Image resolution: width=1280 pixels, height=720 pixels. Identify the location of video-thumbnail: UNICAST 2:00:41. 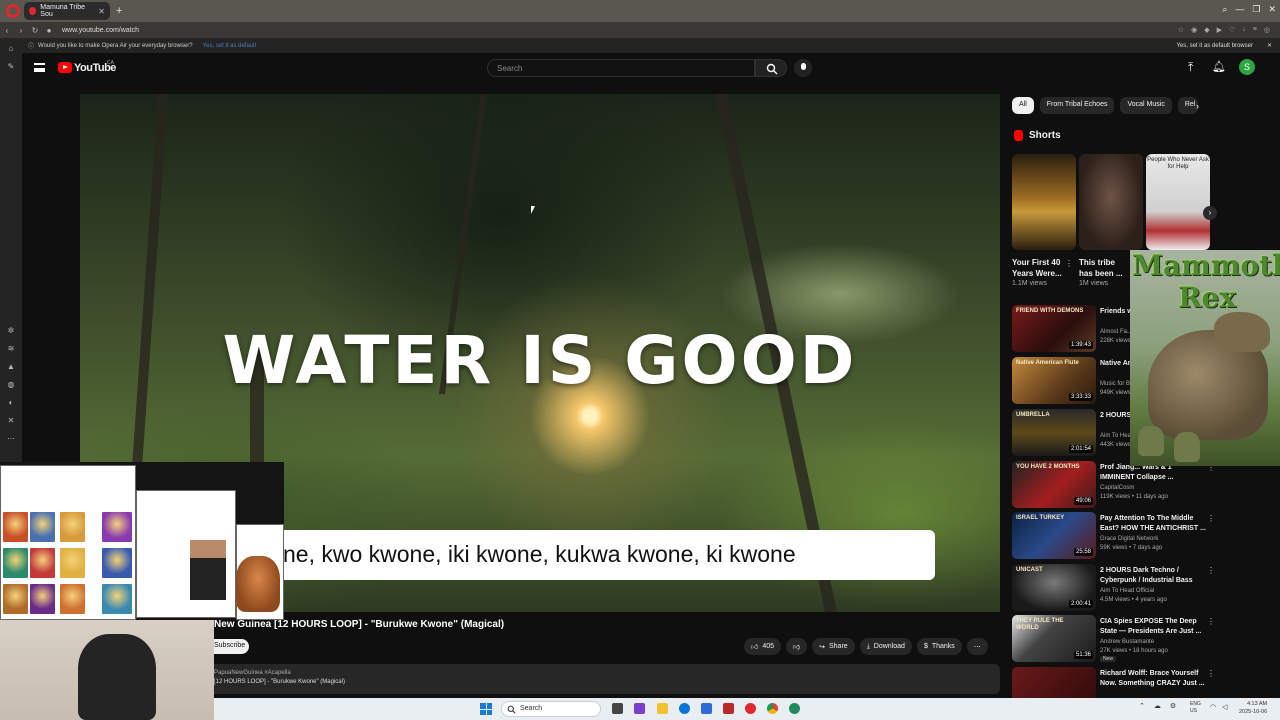
(1054, 587).